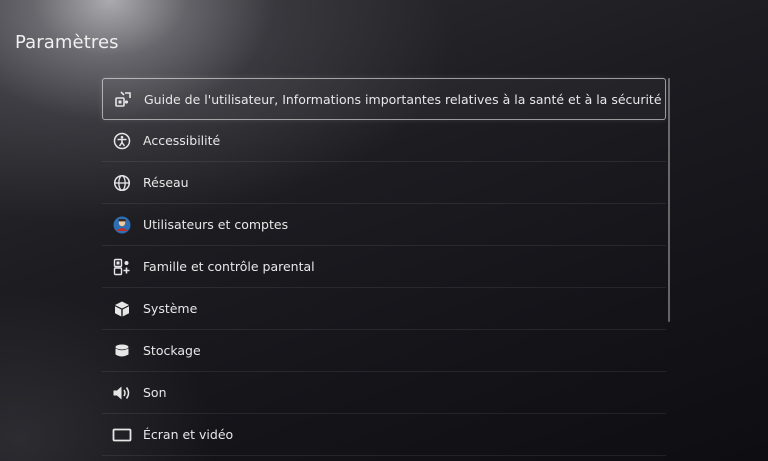 Image resolution: width=768 pixels, height=461 pixels. I want to click on settings-item-label: Système, so click(170, 308).